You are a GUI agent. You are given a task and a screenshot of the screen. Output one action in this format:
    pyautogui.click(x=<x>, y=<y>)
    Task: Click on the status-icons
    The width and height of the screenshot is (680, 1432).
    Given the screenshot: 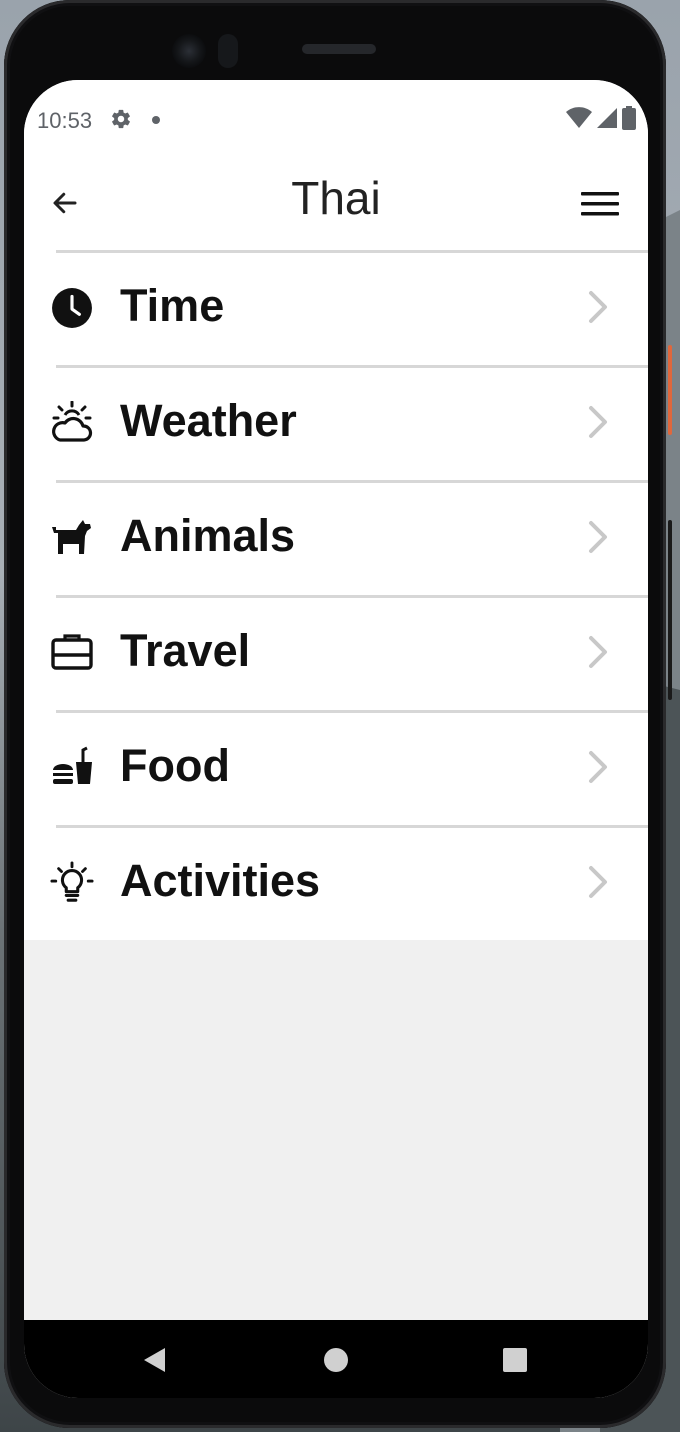 What is the action you would take?
    pyautogui.click(x=601, y=118)
    